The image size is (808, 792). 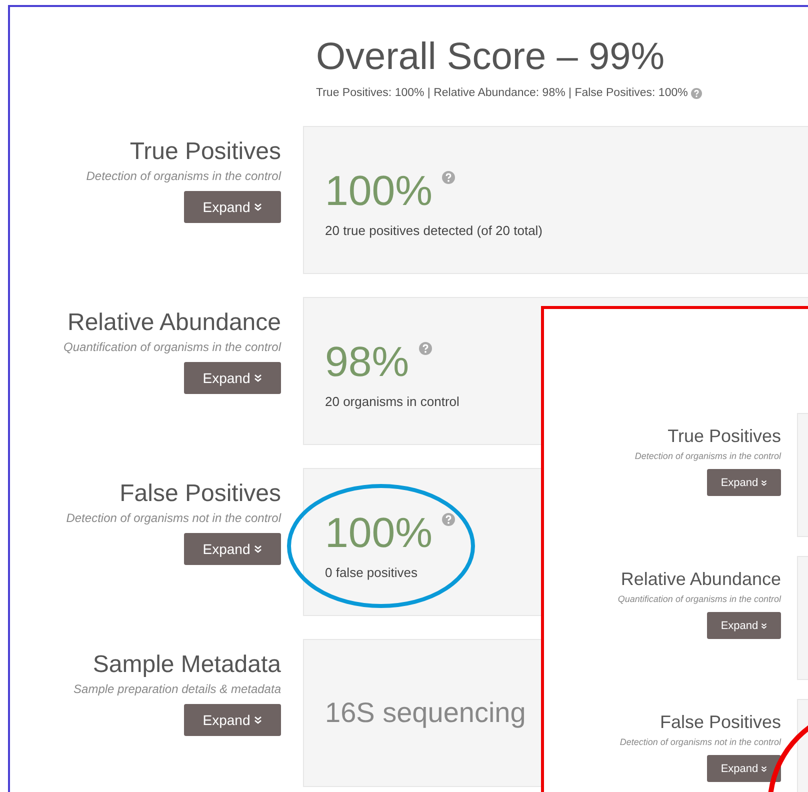 I want to click on page-title: Overall Score – 99%, so click(x=491, y=57).